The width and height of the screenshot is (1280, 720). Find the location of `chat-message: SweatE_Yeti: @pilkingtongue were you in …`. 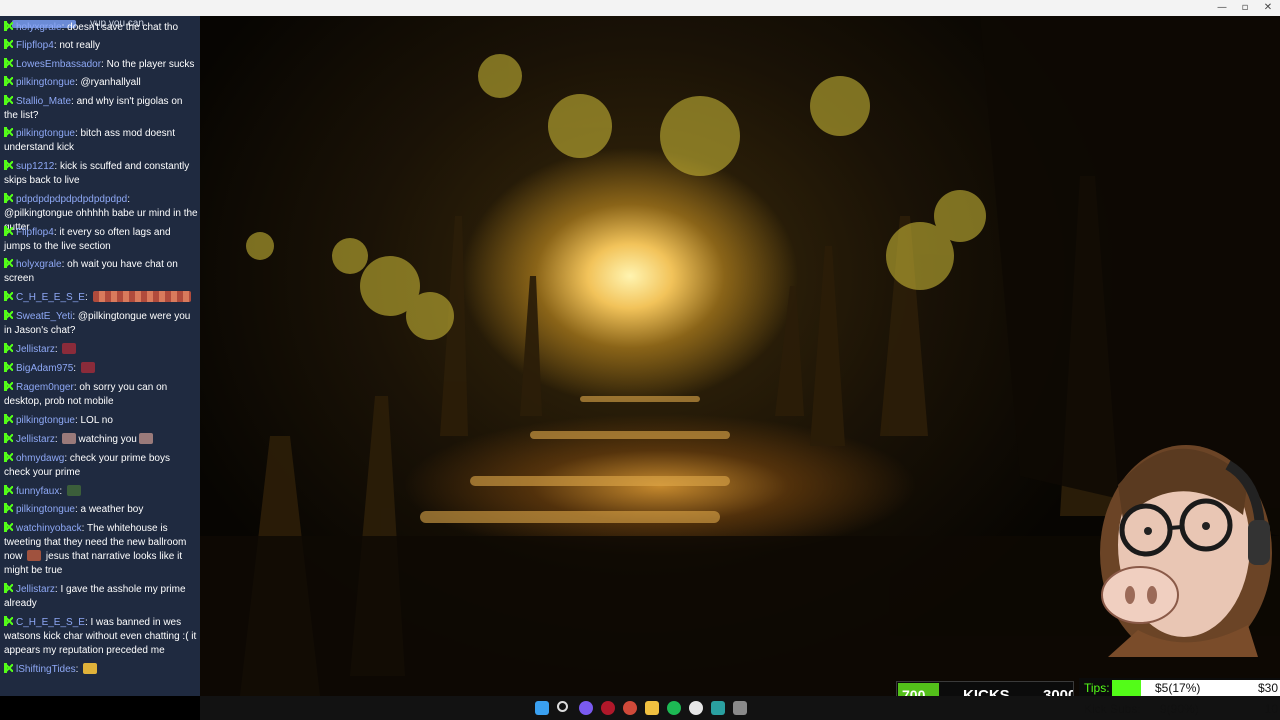

chat-message: SweatE_Yeti: @pilkingtongue were you in … is located at coordinates (97, 323).